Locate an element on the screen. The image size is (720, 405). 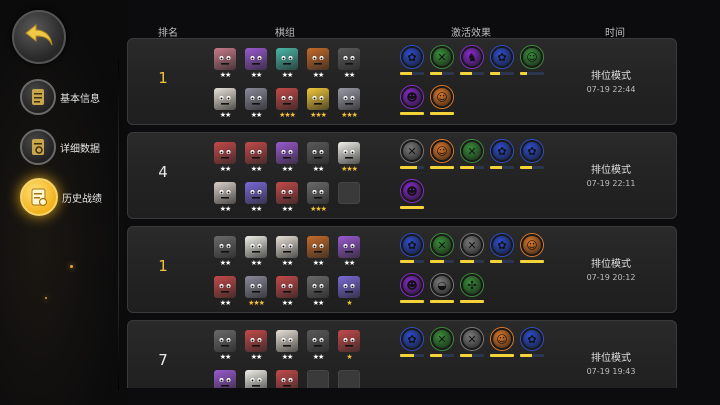
lineup-grid: ★★★★★★★★★★★★★★★★★★★★ is located at coordinates (287, 181).